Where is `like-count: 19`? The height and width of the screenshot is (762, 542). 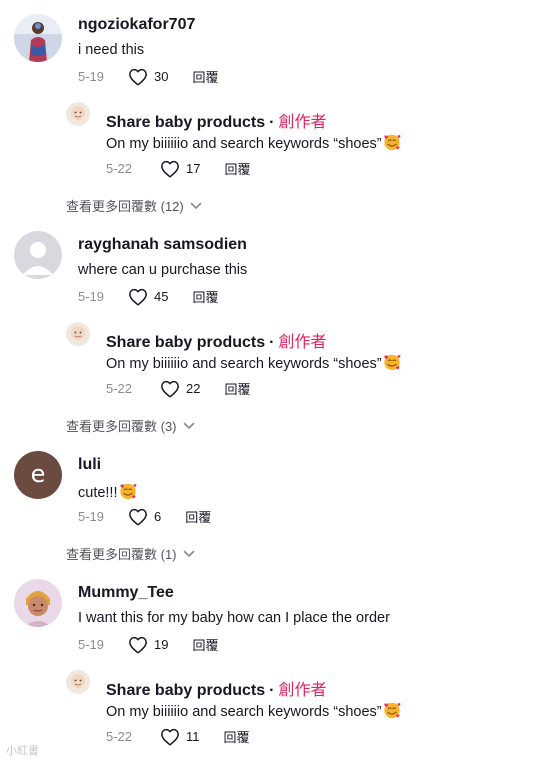 like-count: 19 is located at coordinates (161, 644).